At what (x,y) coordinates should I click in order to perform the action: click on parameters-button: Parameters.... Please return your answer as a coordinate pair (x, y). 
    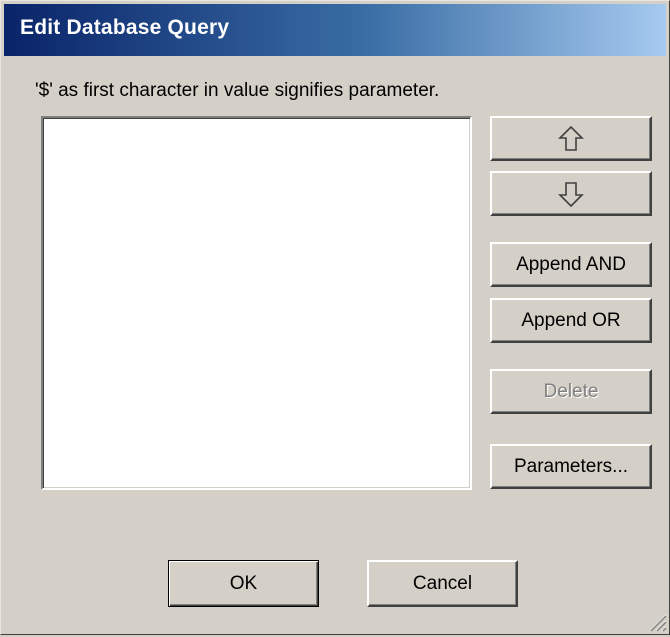
    Looking at the image, I should click on (571, 466).